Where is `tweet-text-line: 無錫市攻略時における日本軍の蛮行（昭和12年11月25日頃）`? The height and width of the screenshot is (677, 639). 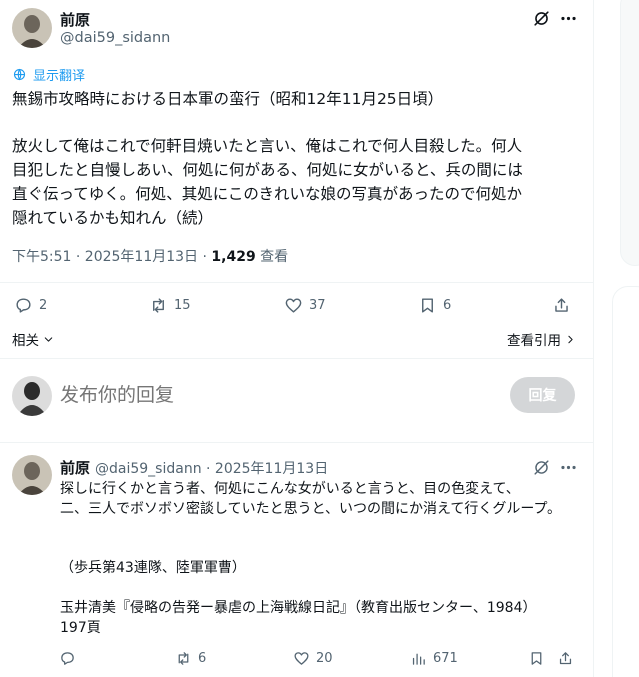
tweet-text-line: 無錫市攻略時における日本軍の蛮行（昭和12年11月25日頃） is located at coordinates (228, 99).